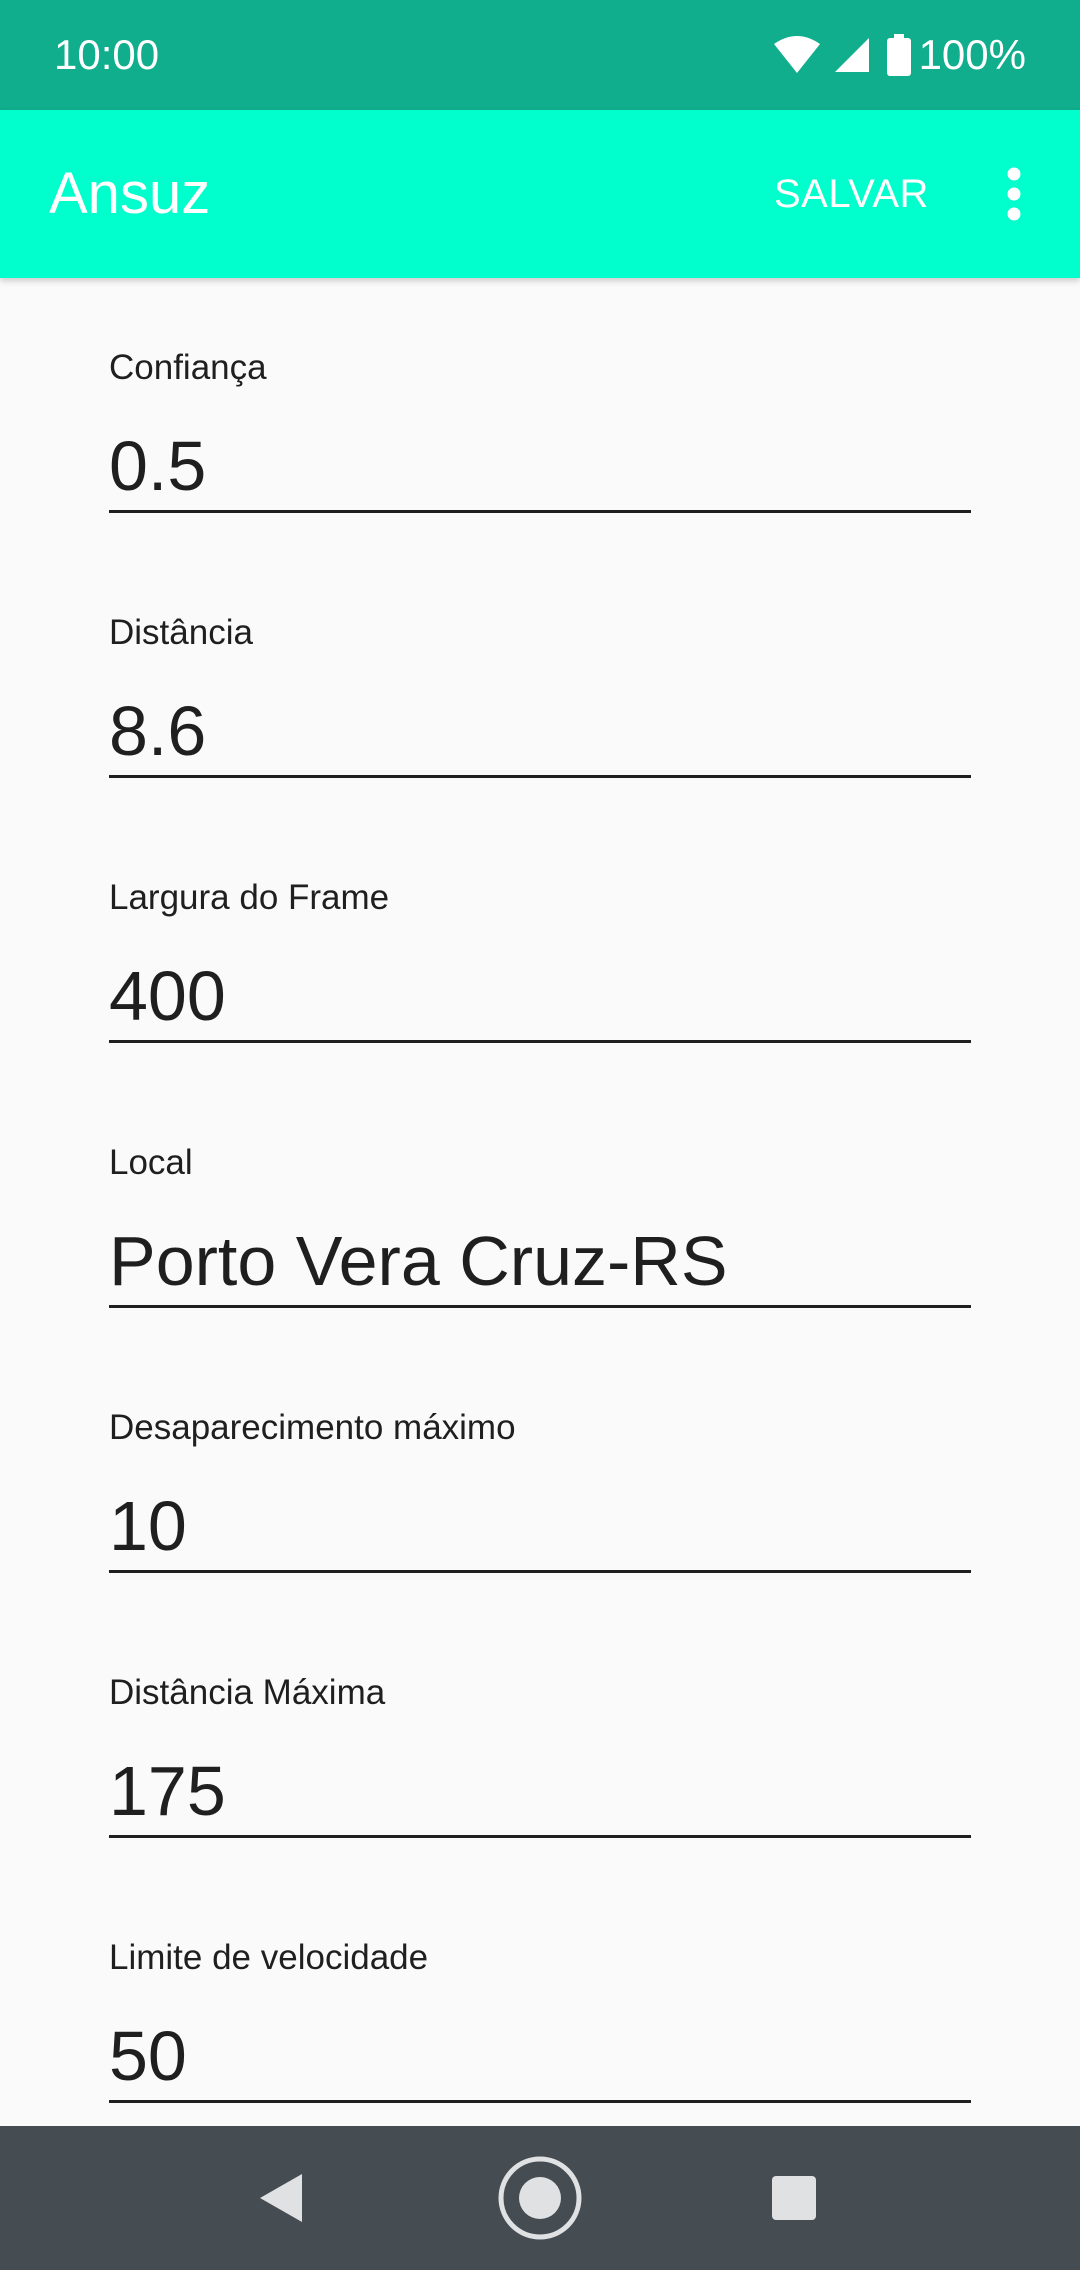 The image size is (1080, 2270). What do you see at coordinates (540, 1193) in the screenshot?
I see `field-local: Local` at bounding box center [540, 1193].